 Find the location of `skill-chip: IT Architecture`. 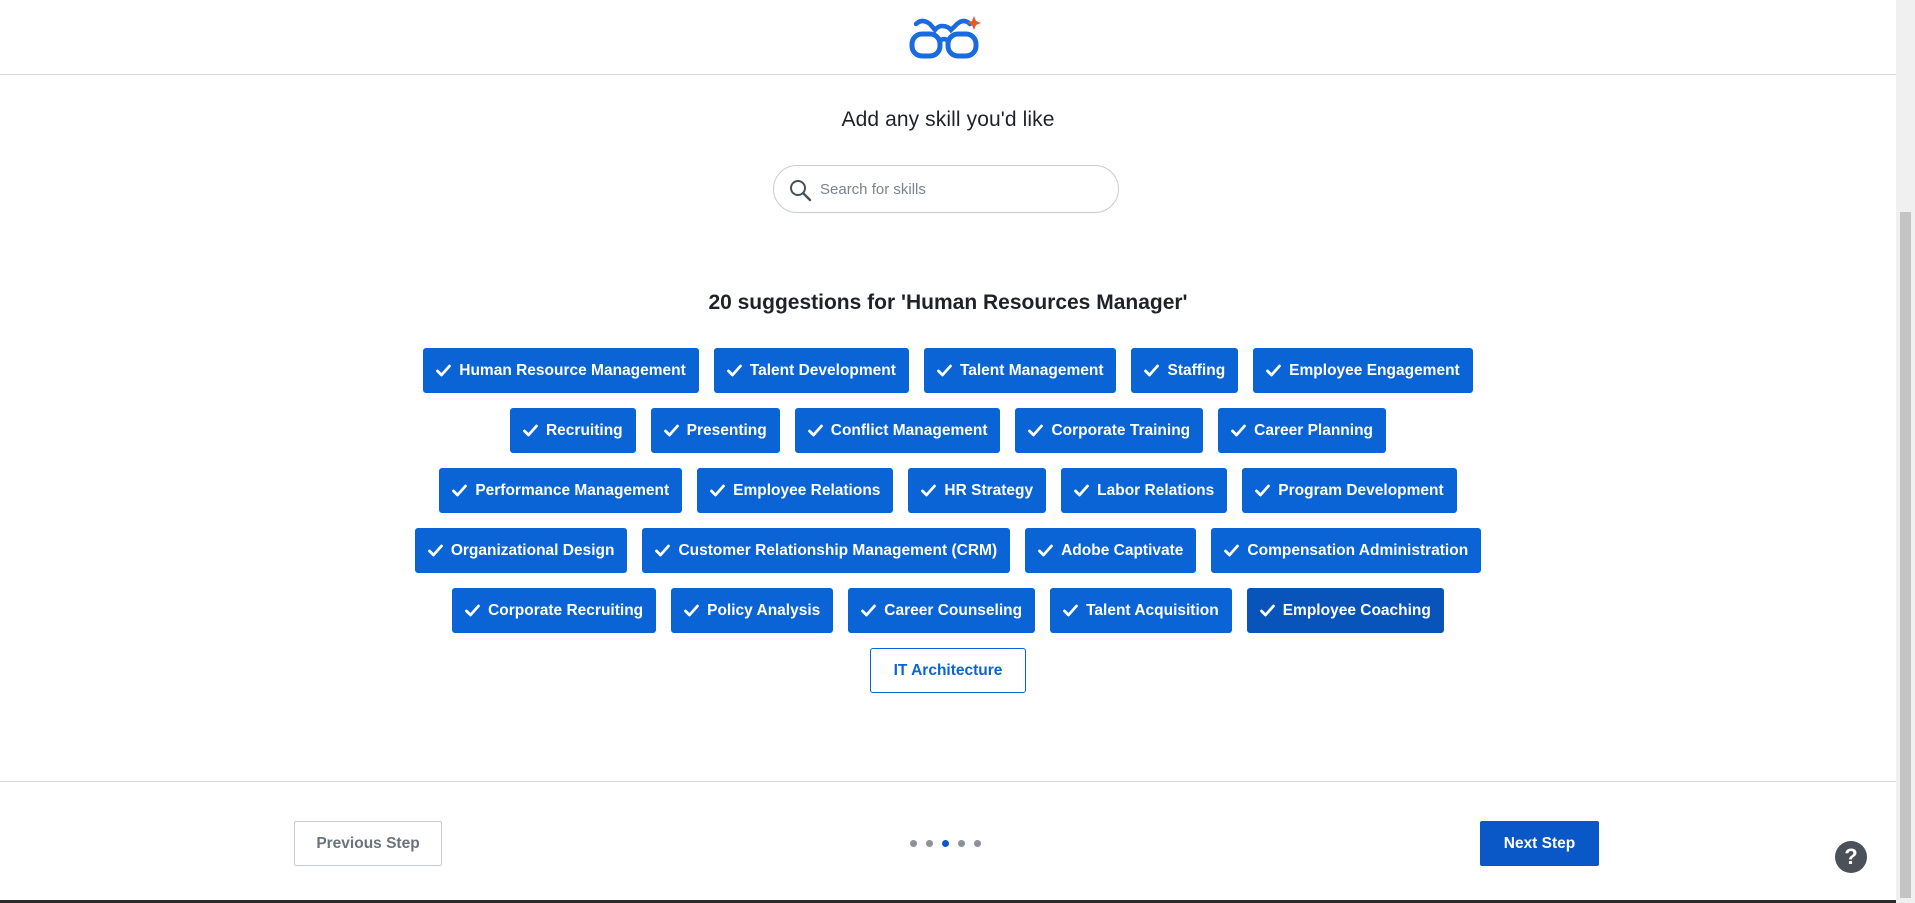

skill-chip: IT Architecture is located at coordinates (948, 670).